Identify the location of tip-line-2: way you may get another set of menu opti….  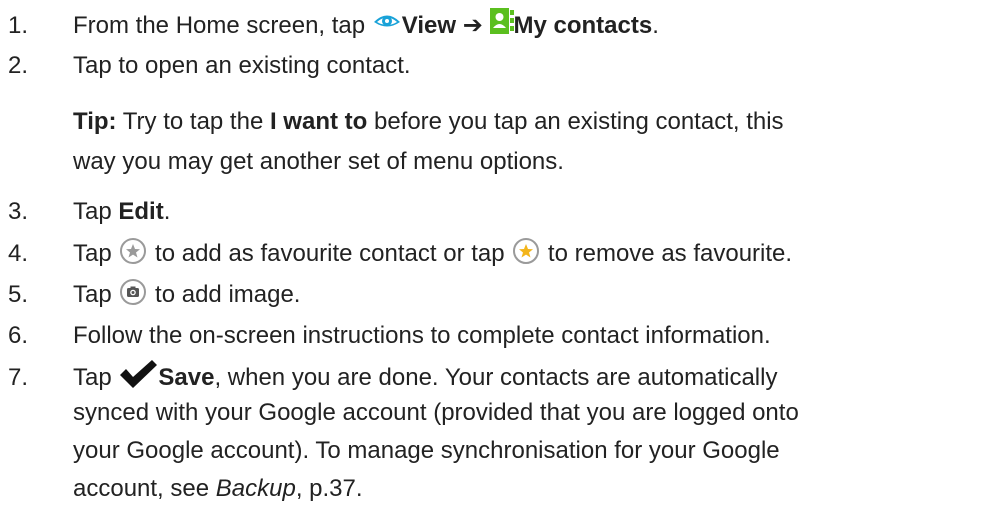
(318, 161).